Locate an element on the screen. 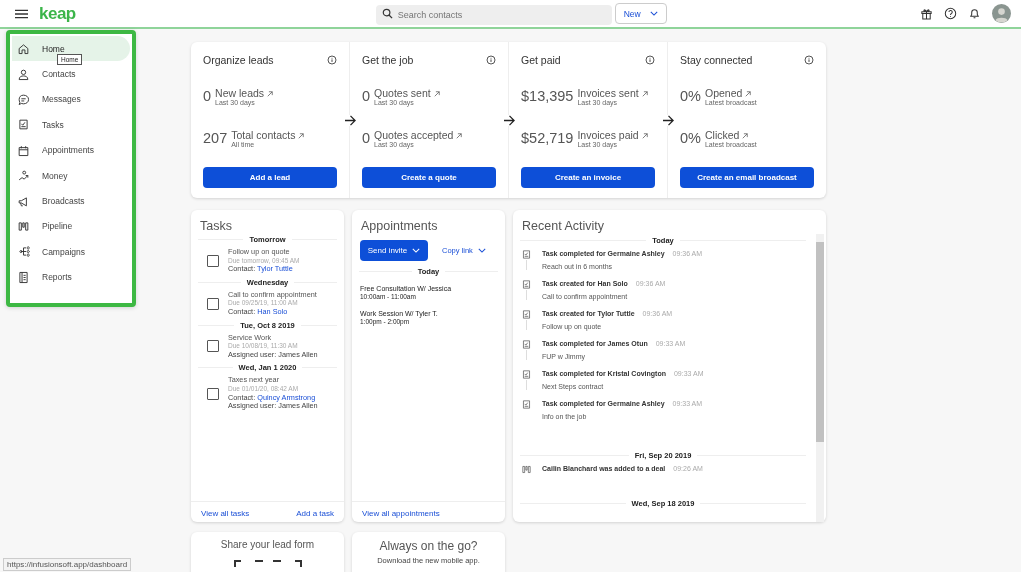 Image resolution: width=1021 pixels, height=572 pixels. section-title: Stay connected is located at coordinates (716, 60).